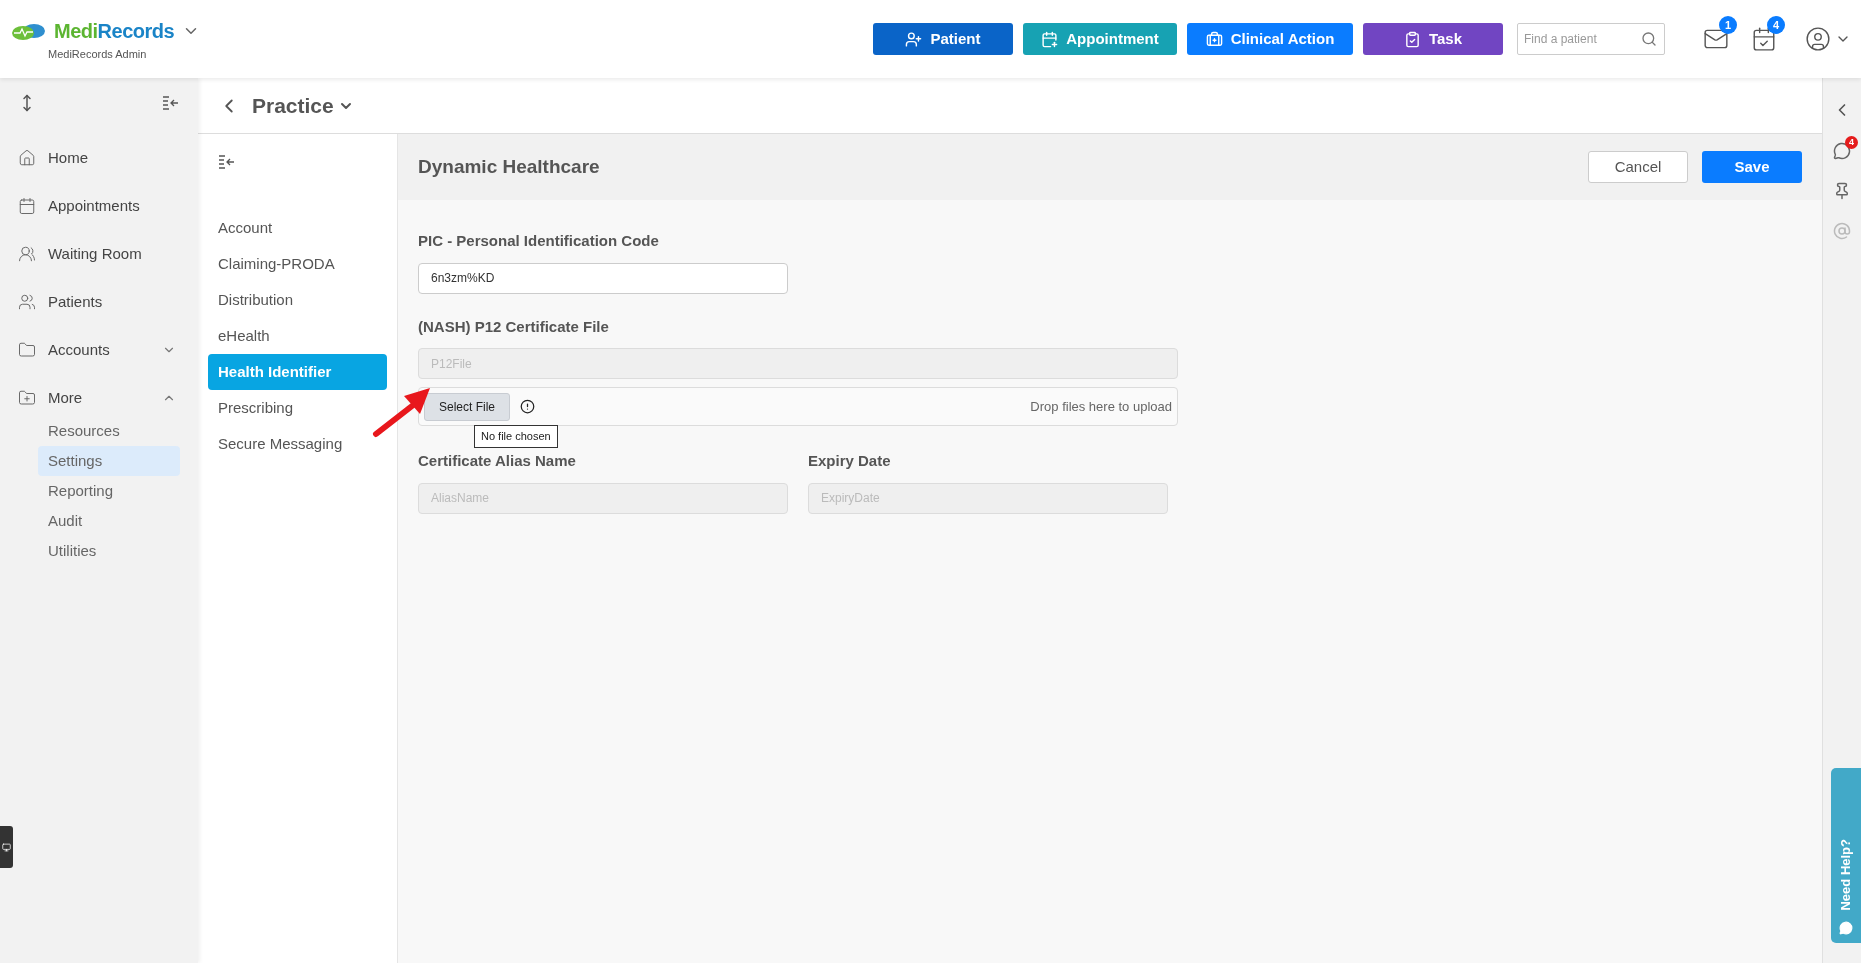 This screenshot has height=963, width=1861. What do you see at coordinates (27, 206) in the screenshot?
I see `calendar-icon` at bounding box center [27, 206].